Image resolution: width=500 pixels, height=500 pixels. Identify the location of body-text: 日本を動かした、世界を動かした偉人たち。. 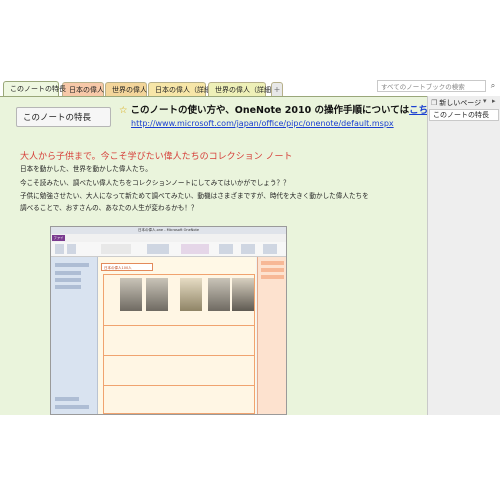
(86, 169).